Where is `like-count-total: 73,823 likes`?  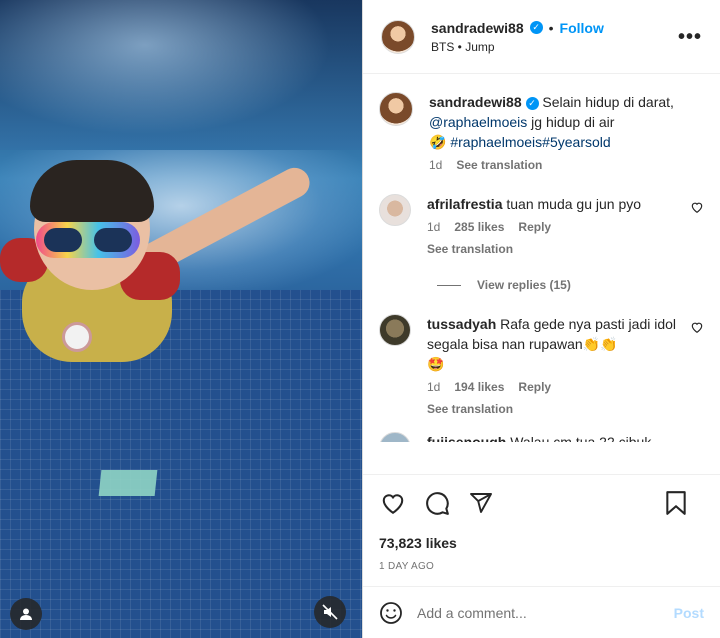 like-count-total: 73,823 likes is located at coordinates (541, 543).